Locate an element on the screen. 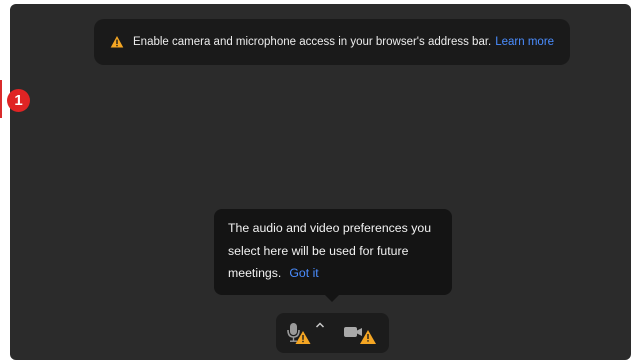 Image resolution: width=641 pixels, height=363 pixels. got-it-link: Got it is located at coordinates (303, 273).